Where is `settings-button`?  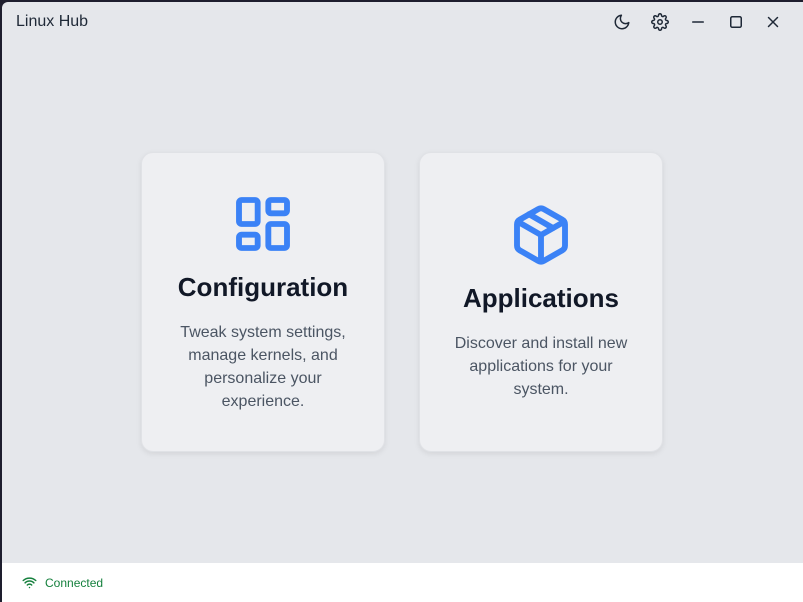 settings-button is located at coordinates (660, 22).